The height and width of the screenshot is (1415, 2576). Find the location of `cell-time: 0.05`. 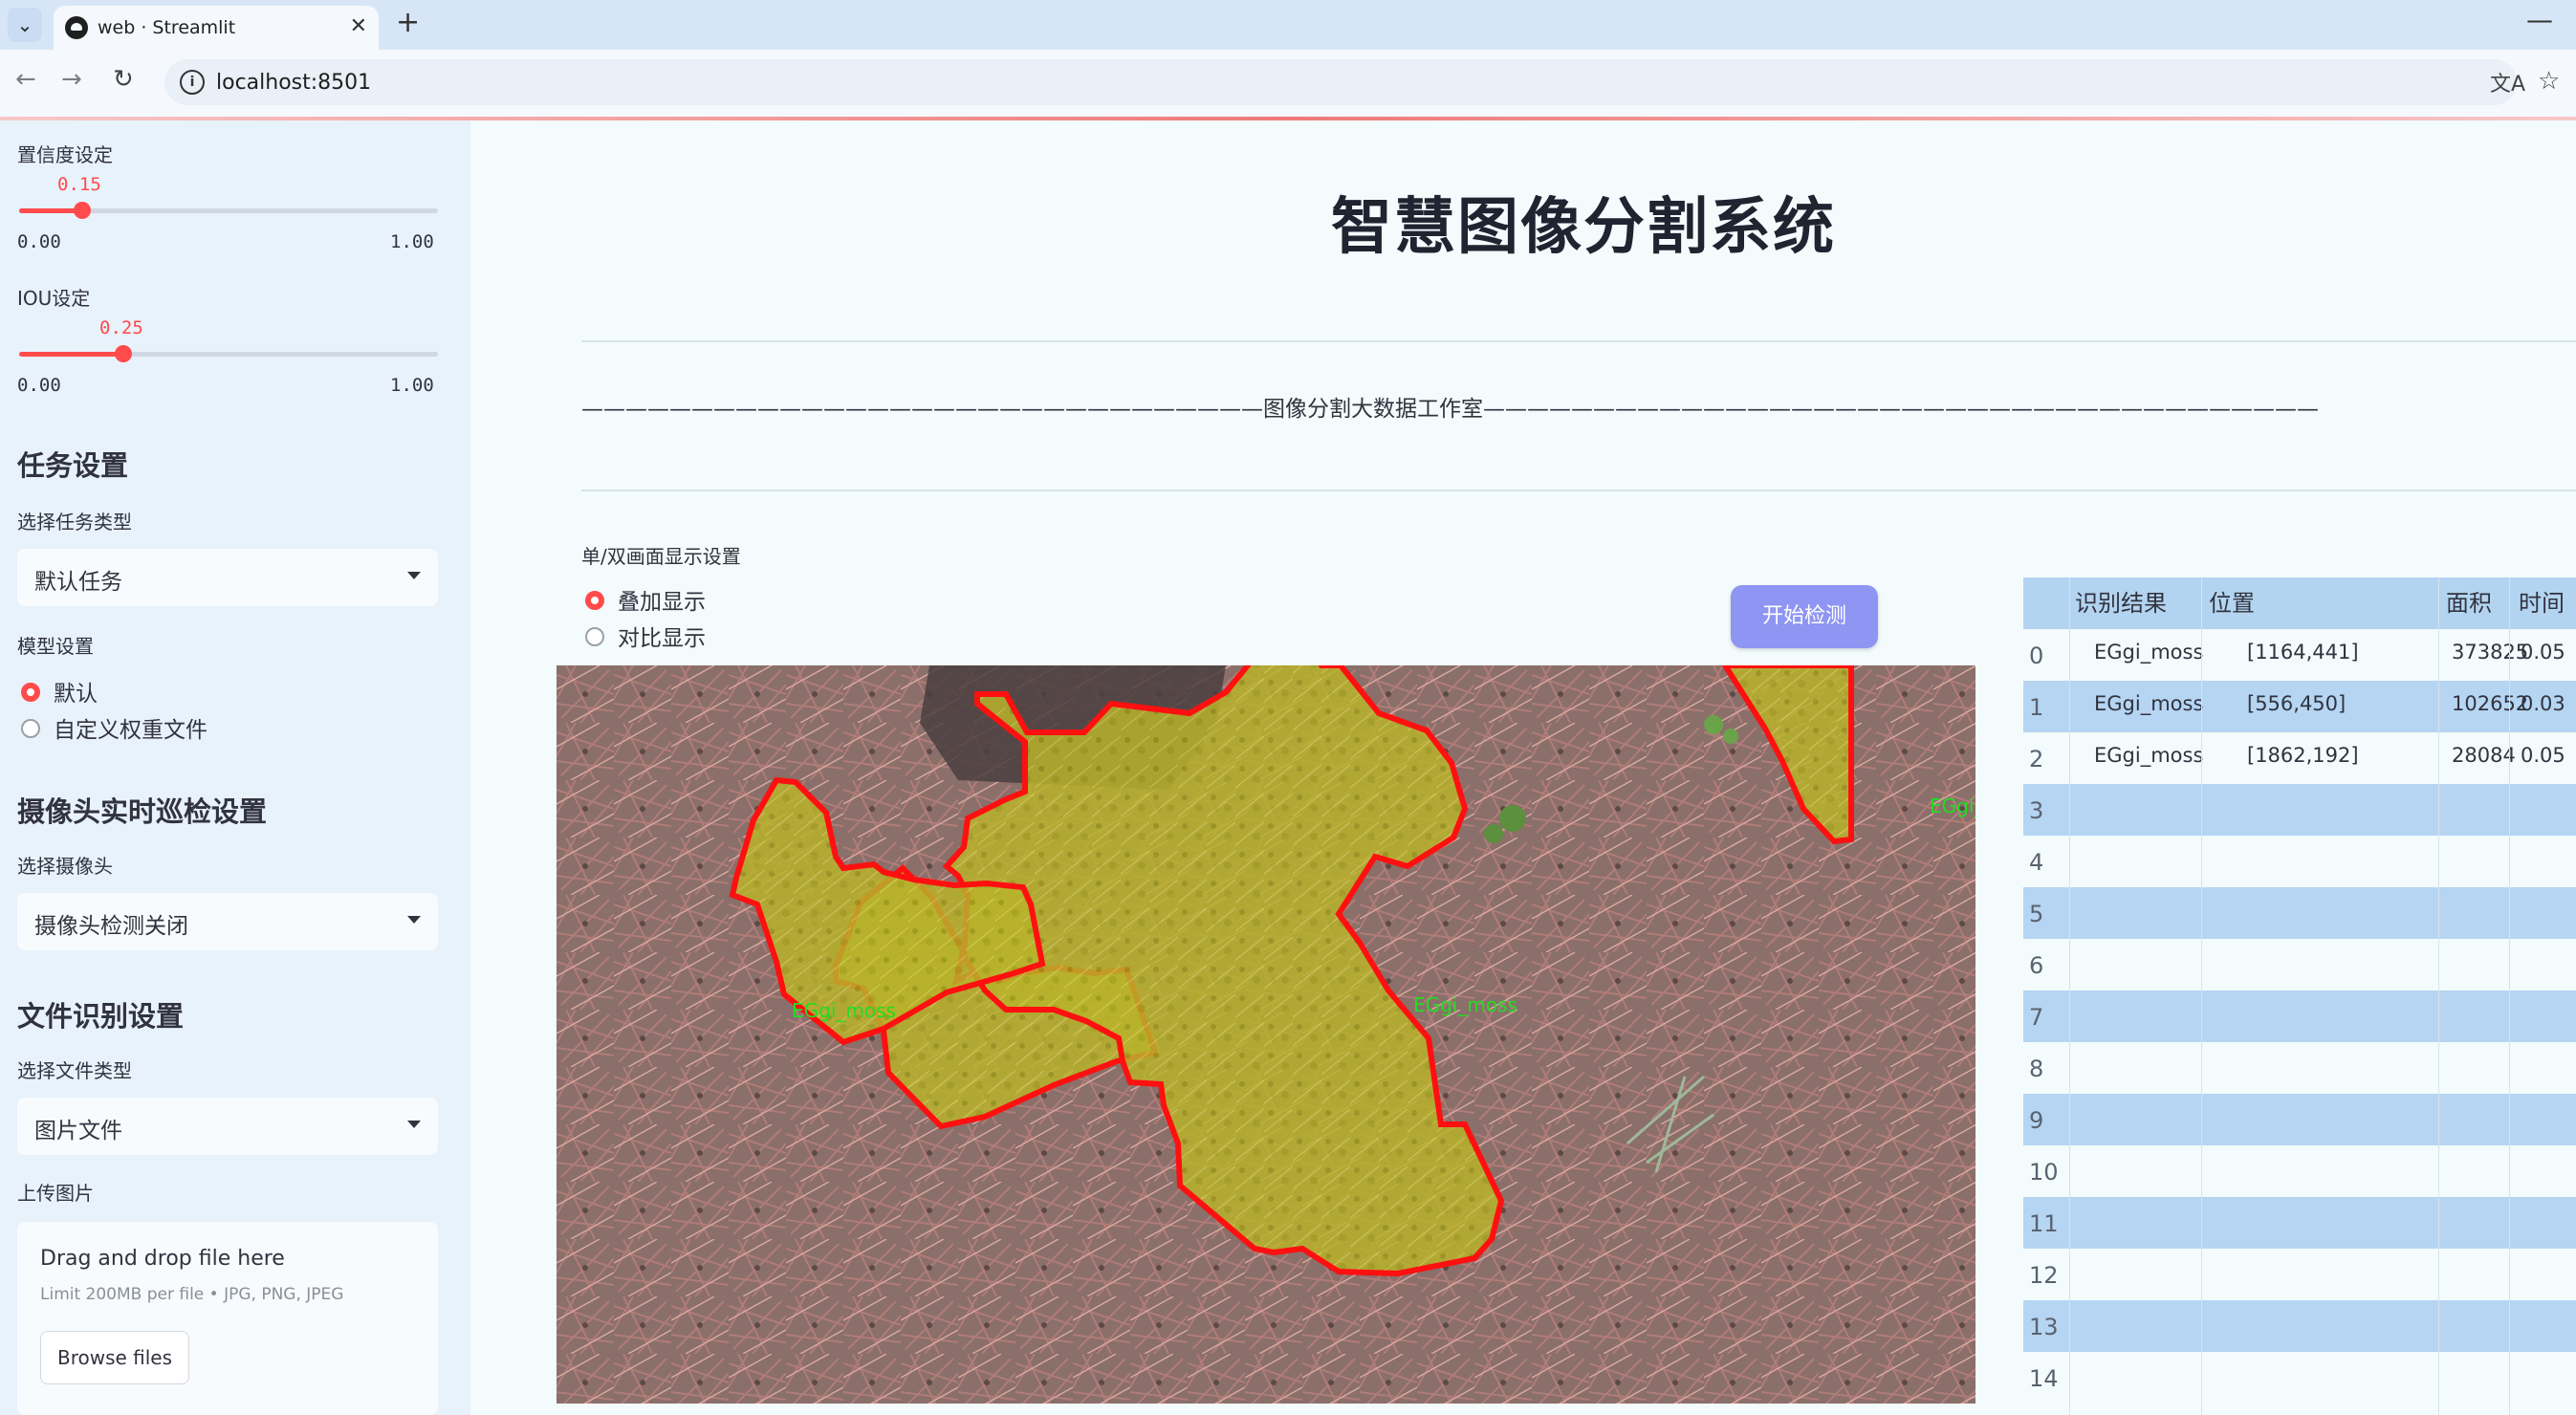

cell-time: 0.05 is located at coordinates (2543, 756).